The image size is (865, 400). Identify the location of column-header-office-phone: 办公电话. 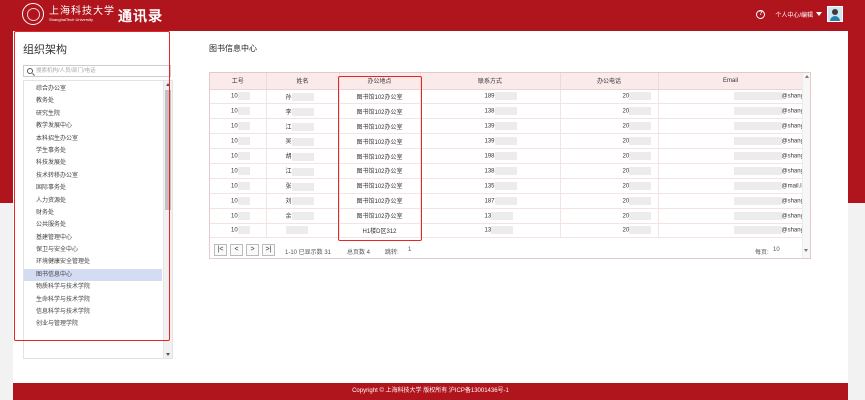
(609, 81).